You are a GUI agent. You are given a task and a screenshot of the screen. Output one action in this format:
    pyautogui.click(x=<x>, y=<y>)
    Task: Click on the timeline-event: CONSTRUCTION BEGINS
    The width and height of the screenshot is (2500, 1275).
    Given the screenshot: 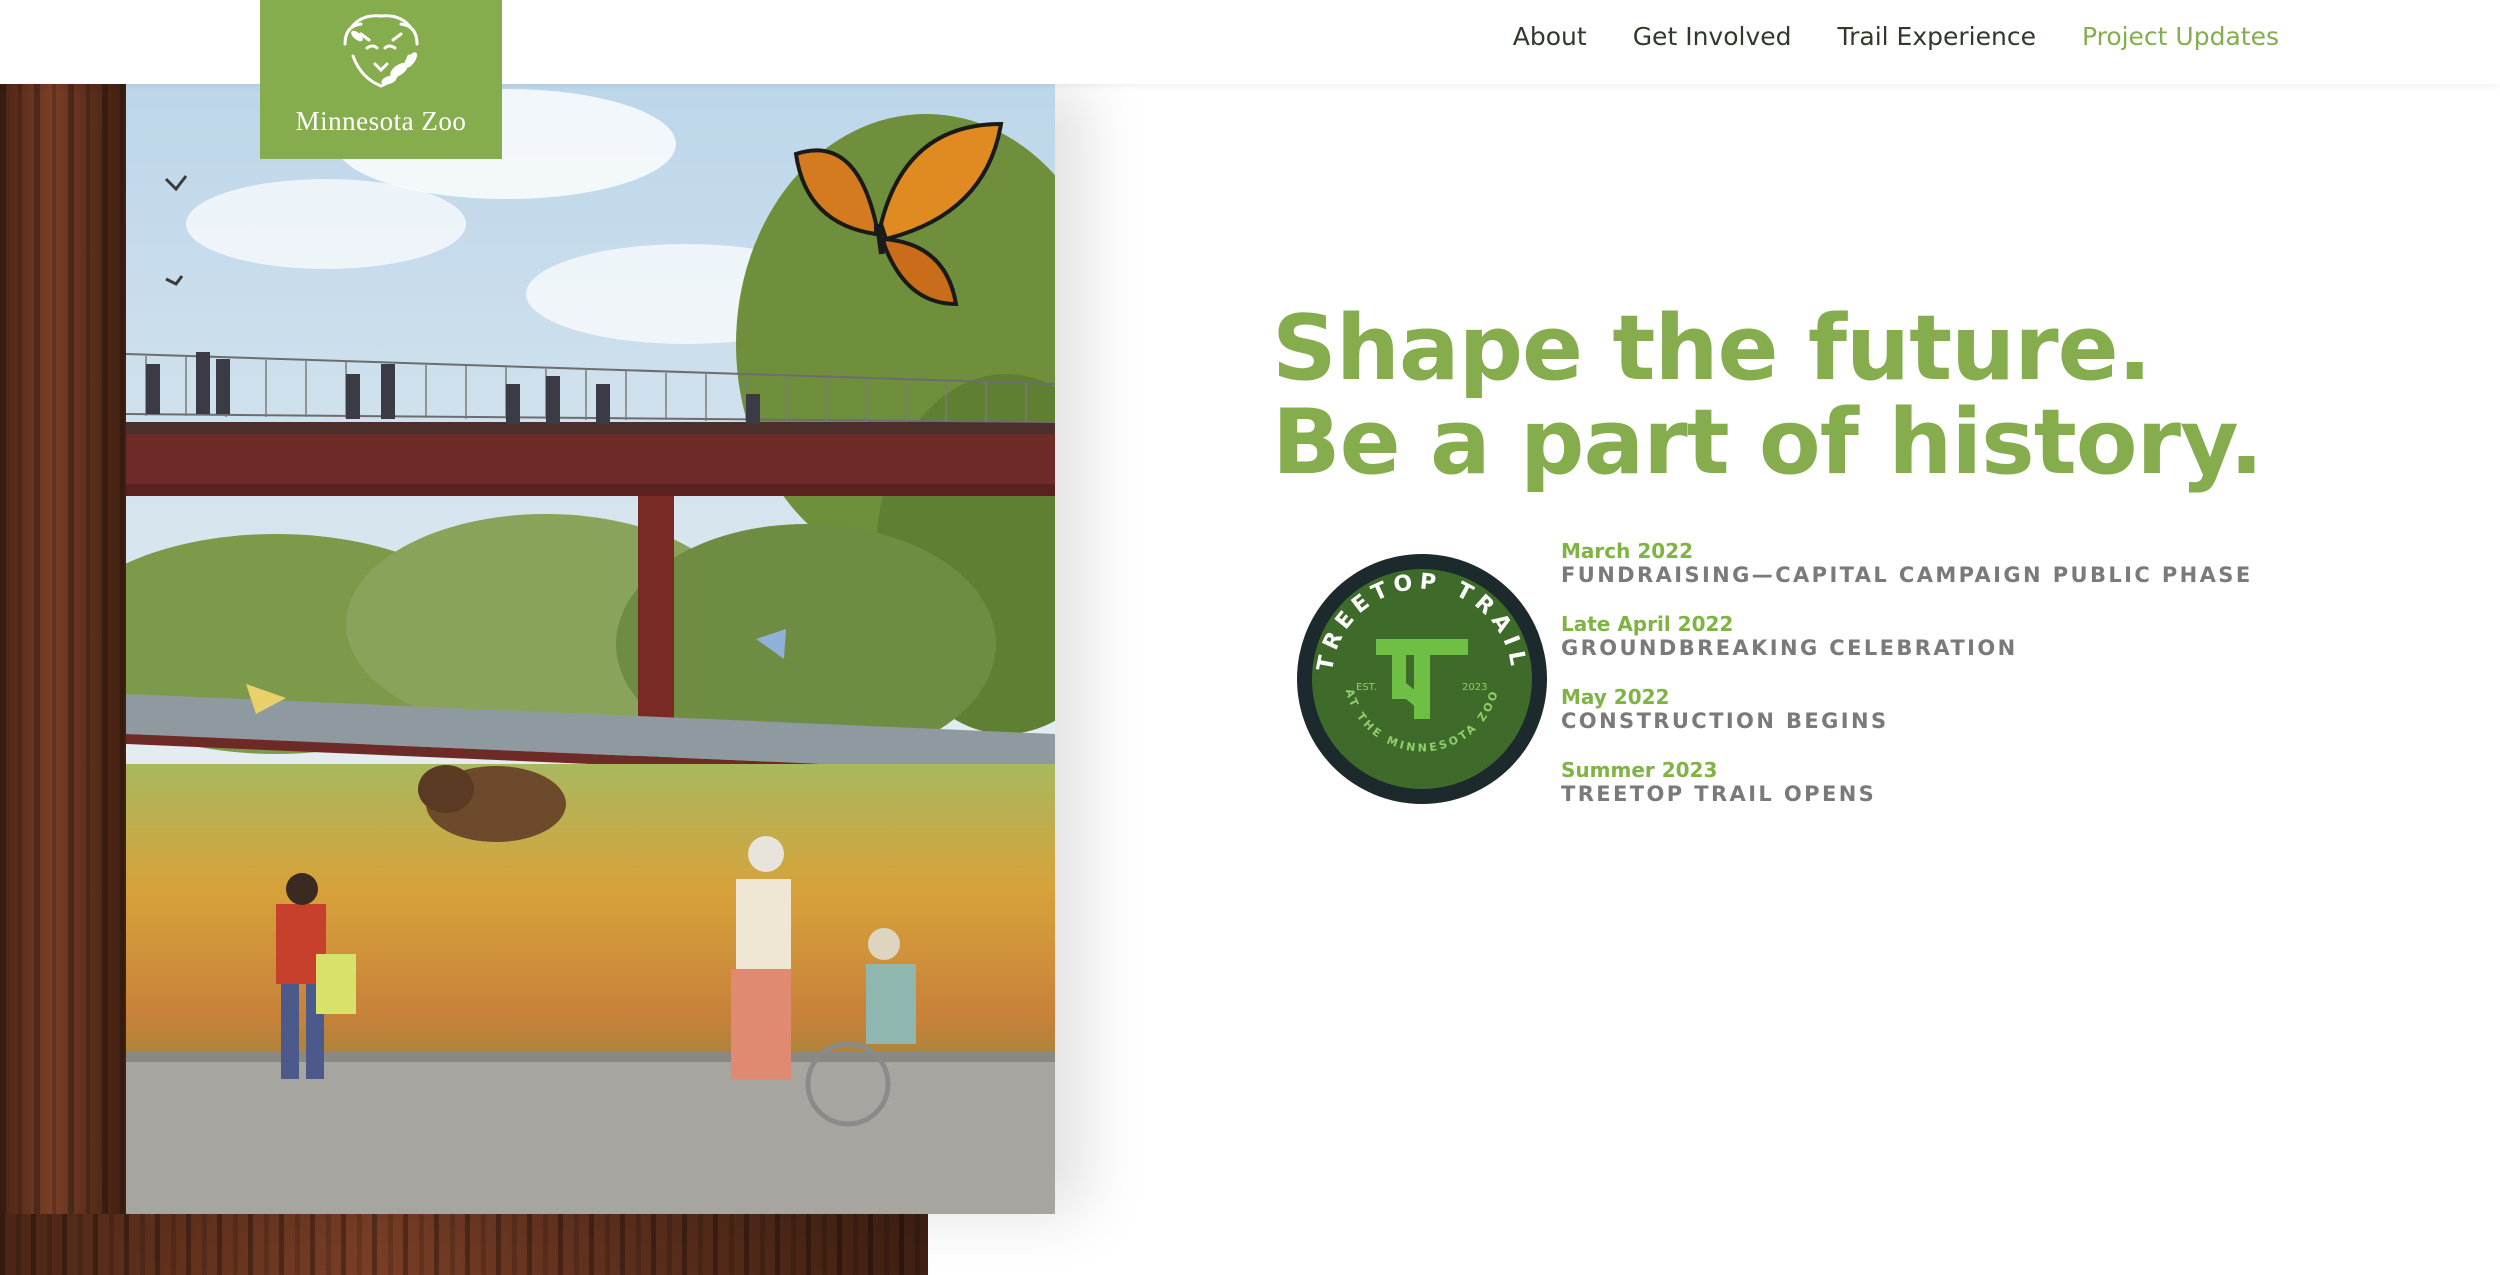 What is the action you would take?
    pyautogui.click(x=1725, y=721)
    